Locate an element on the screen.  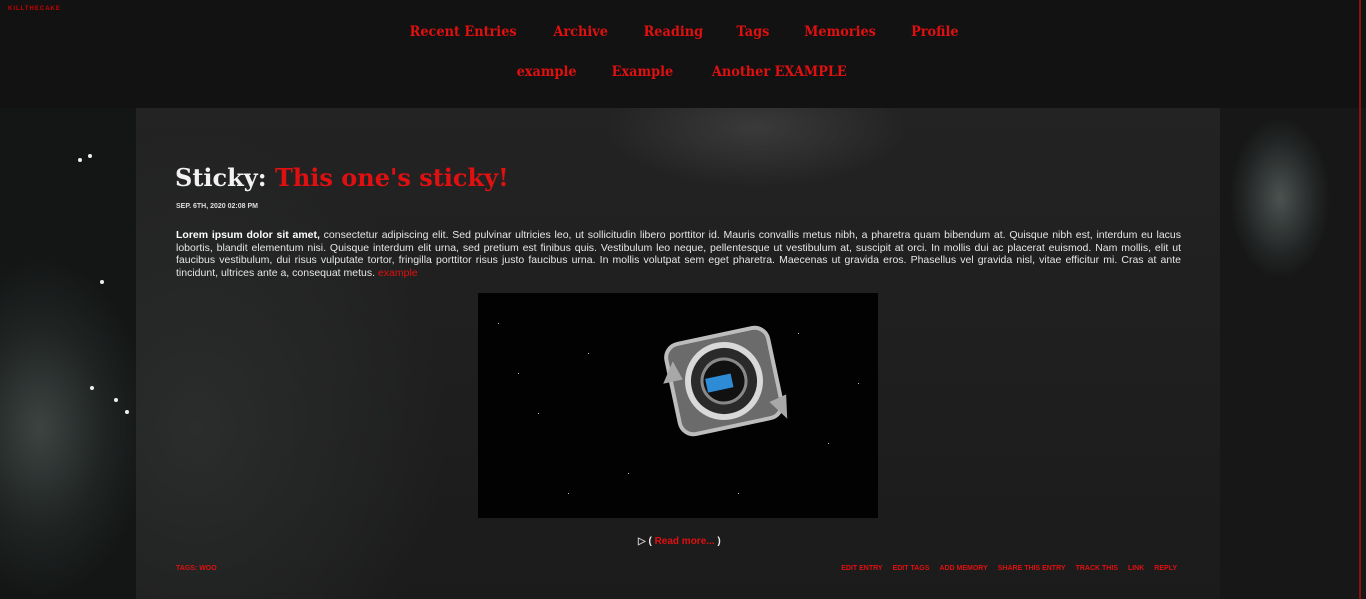
nav-row-secondary: example Example Another EXAMPLE is located at coordinates (683, 72).